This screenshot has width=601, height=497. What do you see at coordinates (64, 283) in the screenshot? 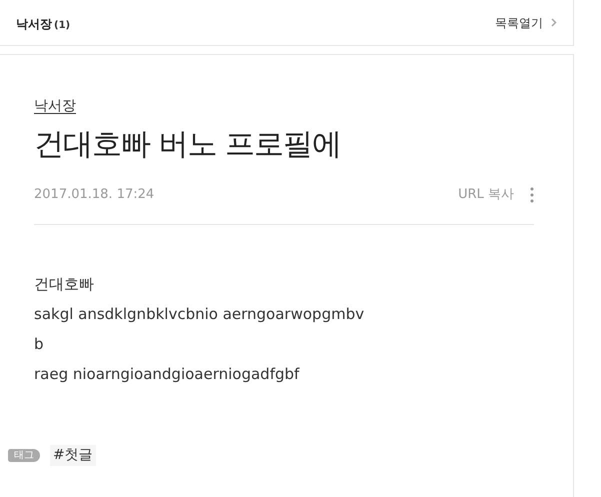
I see `body-text: 건대호빠` at bounding box center [64, 283].